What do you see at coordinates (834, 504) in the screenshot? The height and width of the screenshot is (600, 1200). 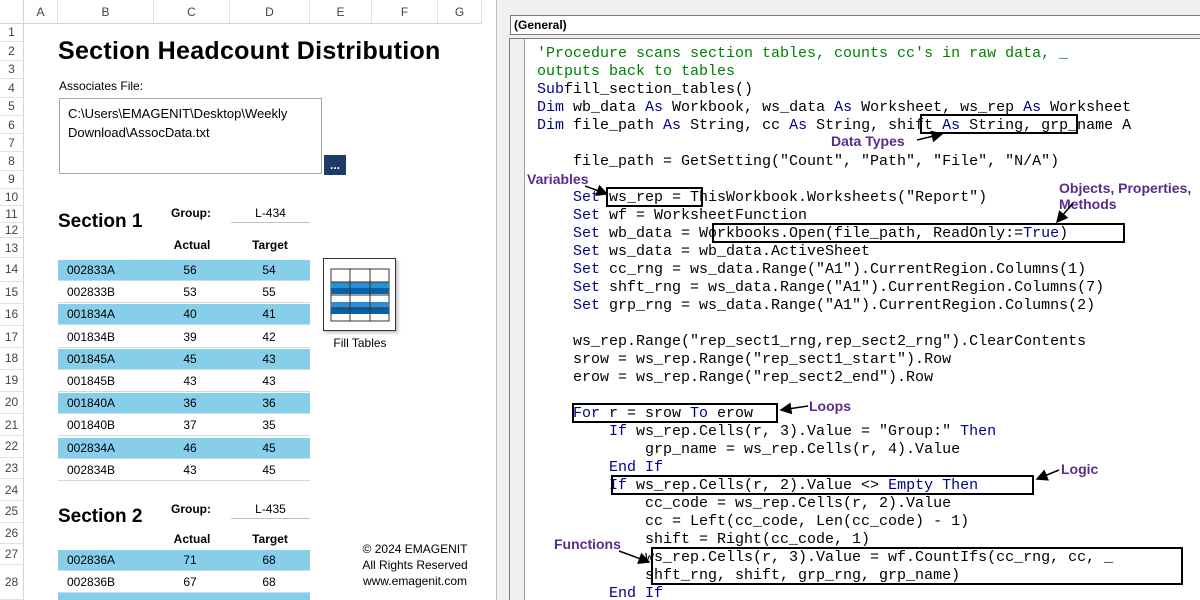 I see `code-line: cc_code = ws_rep.Cells(r, 2).Value` at bounding box center [834, 504].